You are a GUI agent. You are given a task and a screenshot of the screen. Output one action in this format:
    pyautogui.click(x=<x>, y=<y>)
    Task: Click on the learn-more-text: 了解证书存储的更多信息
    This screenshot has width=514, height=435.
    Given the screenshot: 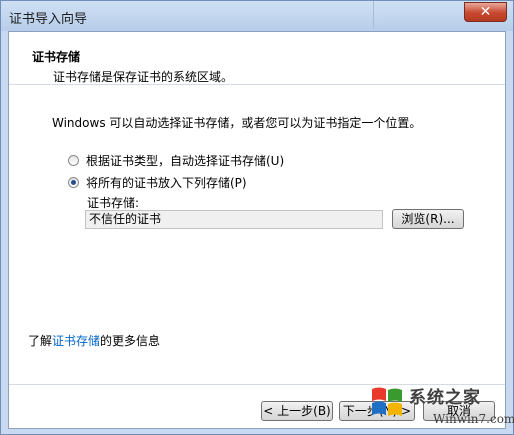 What is the action you would take?
    pyautogui.click(x=94, y=340)
    